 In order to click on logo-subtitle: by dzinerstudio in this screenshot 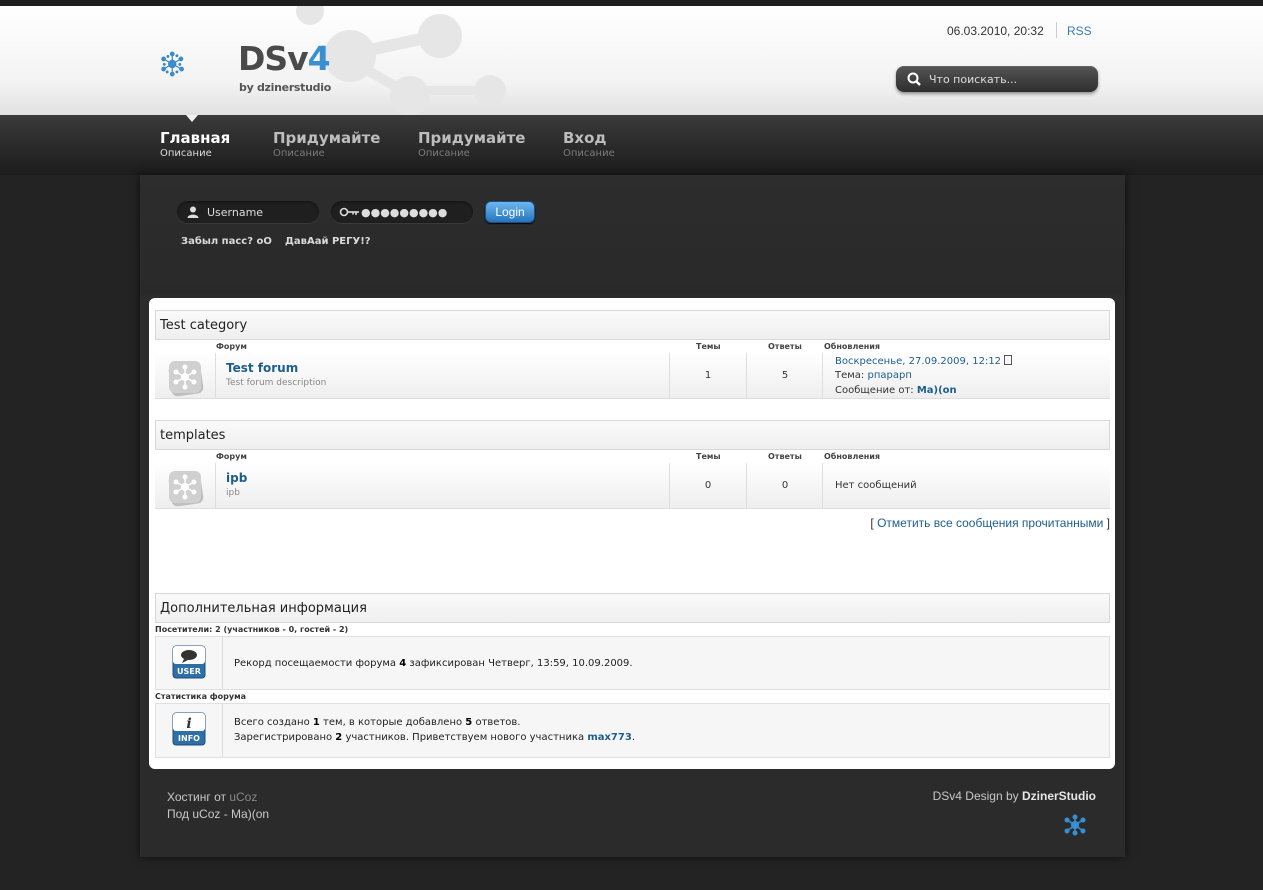, I will do `click(285, 87)`.